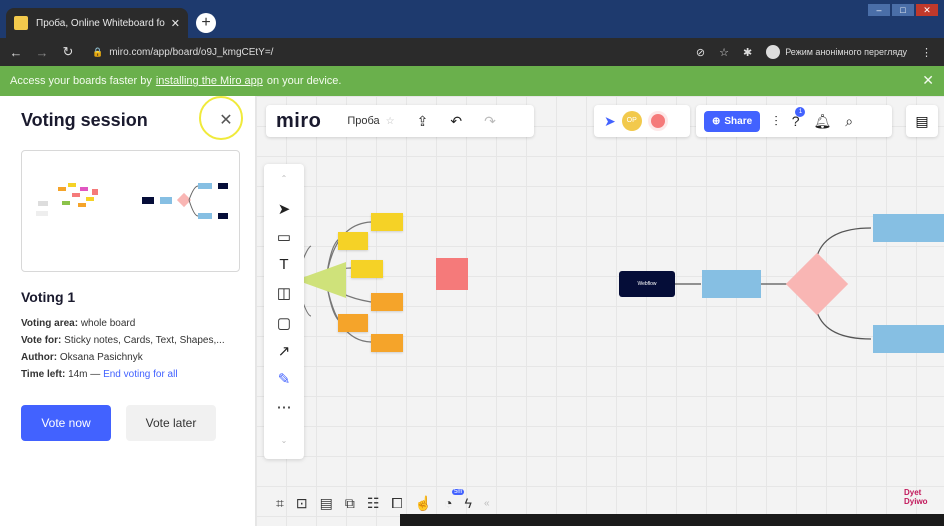 The width and height of the screenshot is (944, 526). What do you see at coordinates (284, 379) in the screenshot?
I see `pen-icon: ✎` at bounding box center [284, 379].